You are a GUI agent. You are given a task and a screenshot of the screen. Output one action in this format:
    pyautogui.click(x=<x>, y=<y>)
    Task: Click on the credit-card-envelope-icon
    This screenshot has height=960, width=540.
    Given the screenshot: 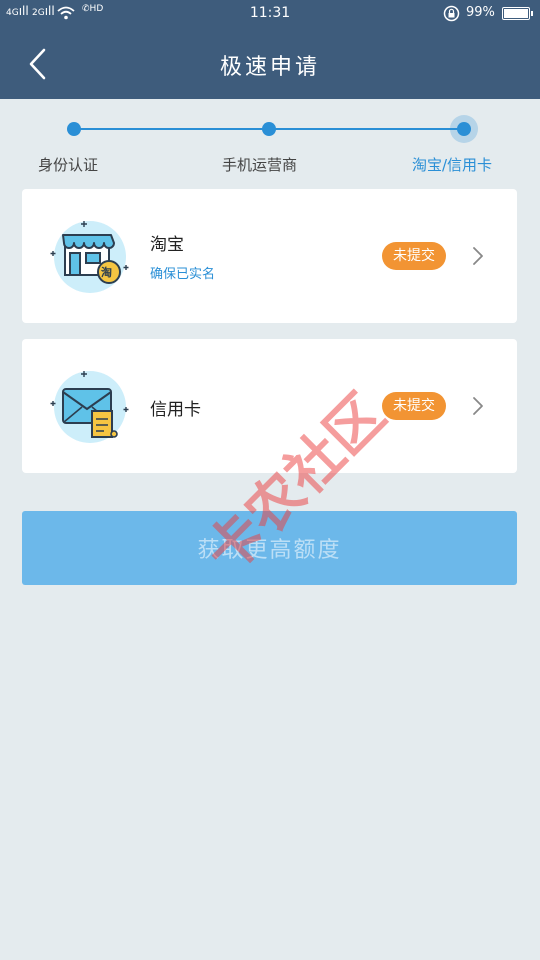 What is the action you would take?
    pyautogui.click(x=90, y=407)
    